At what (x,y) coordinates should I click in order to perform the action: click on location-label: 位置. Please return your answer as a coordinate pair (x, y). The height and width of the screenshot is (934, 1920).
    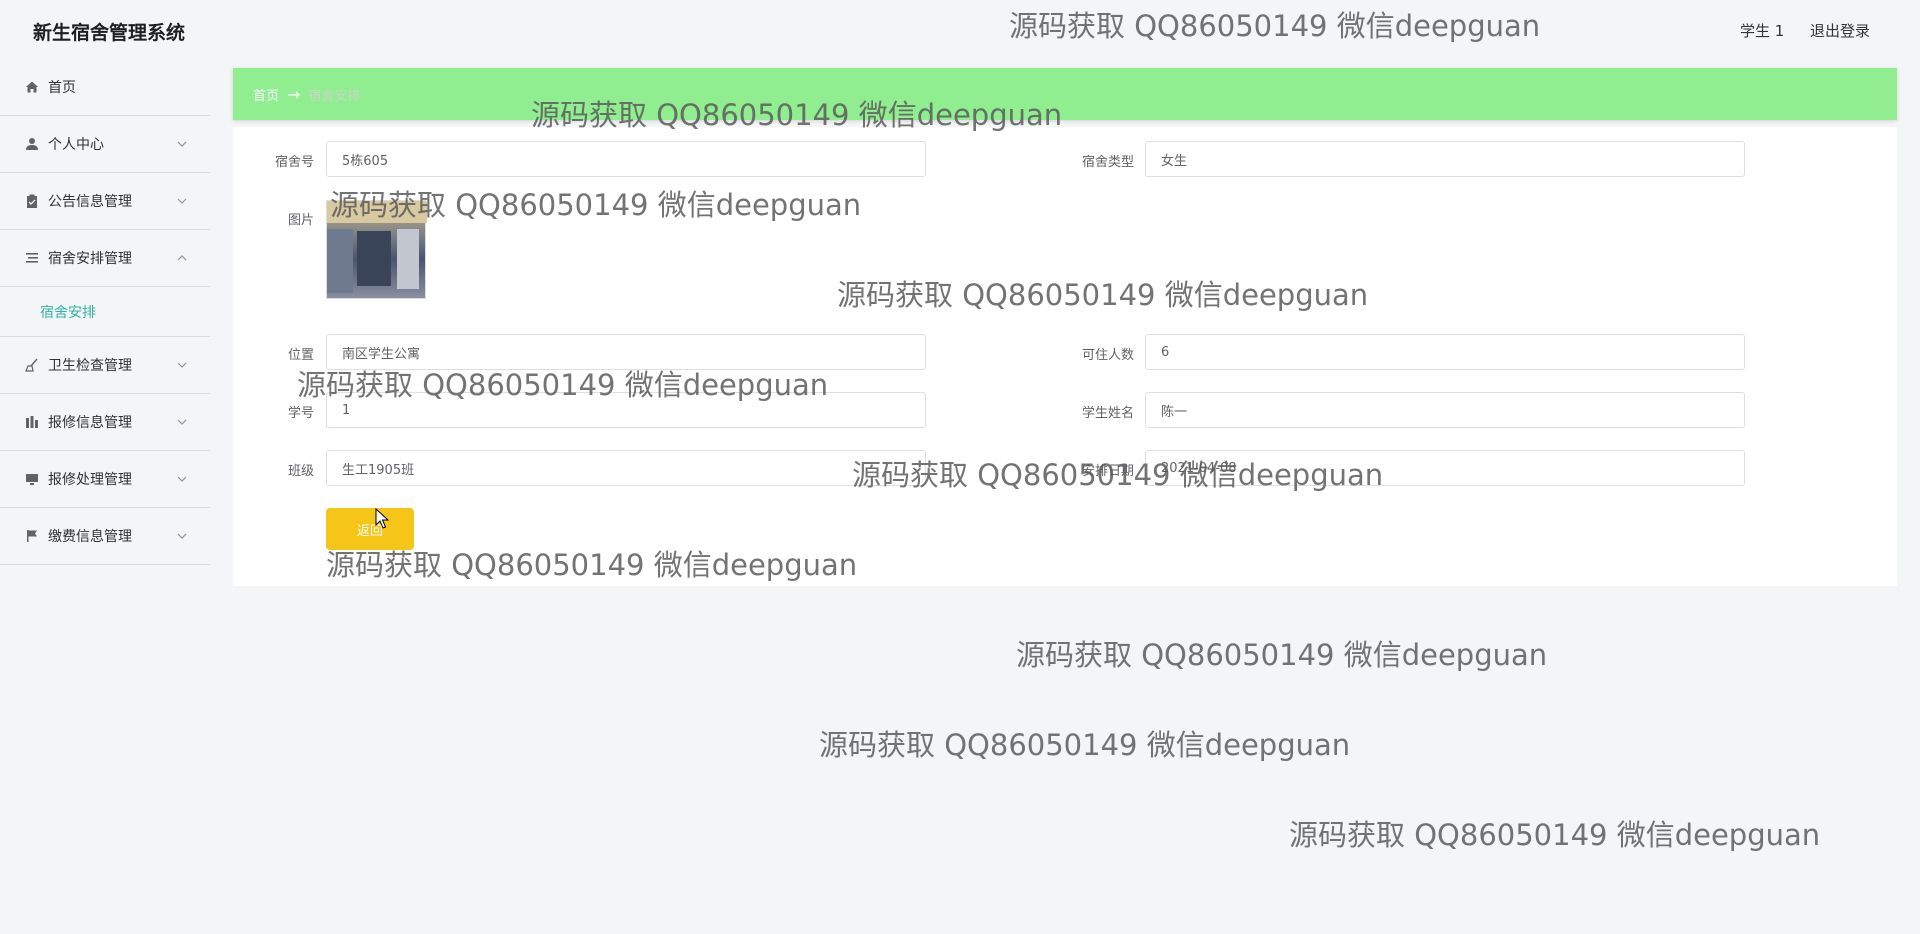
    Looking at the image, I should click on (300, 355).